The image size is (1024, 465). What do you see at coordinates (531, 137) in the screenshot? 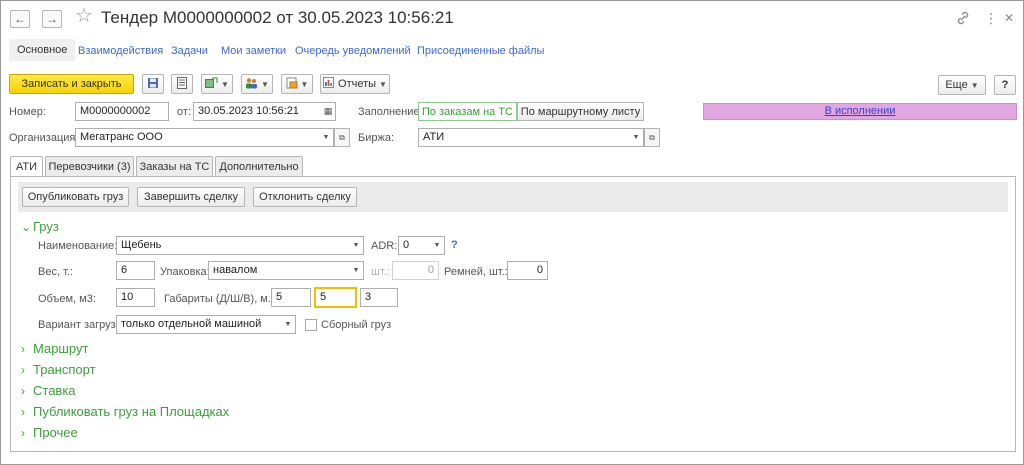
I see `exchange-field: АТИ ▼` at bounding box center [531, 137].